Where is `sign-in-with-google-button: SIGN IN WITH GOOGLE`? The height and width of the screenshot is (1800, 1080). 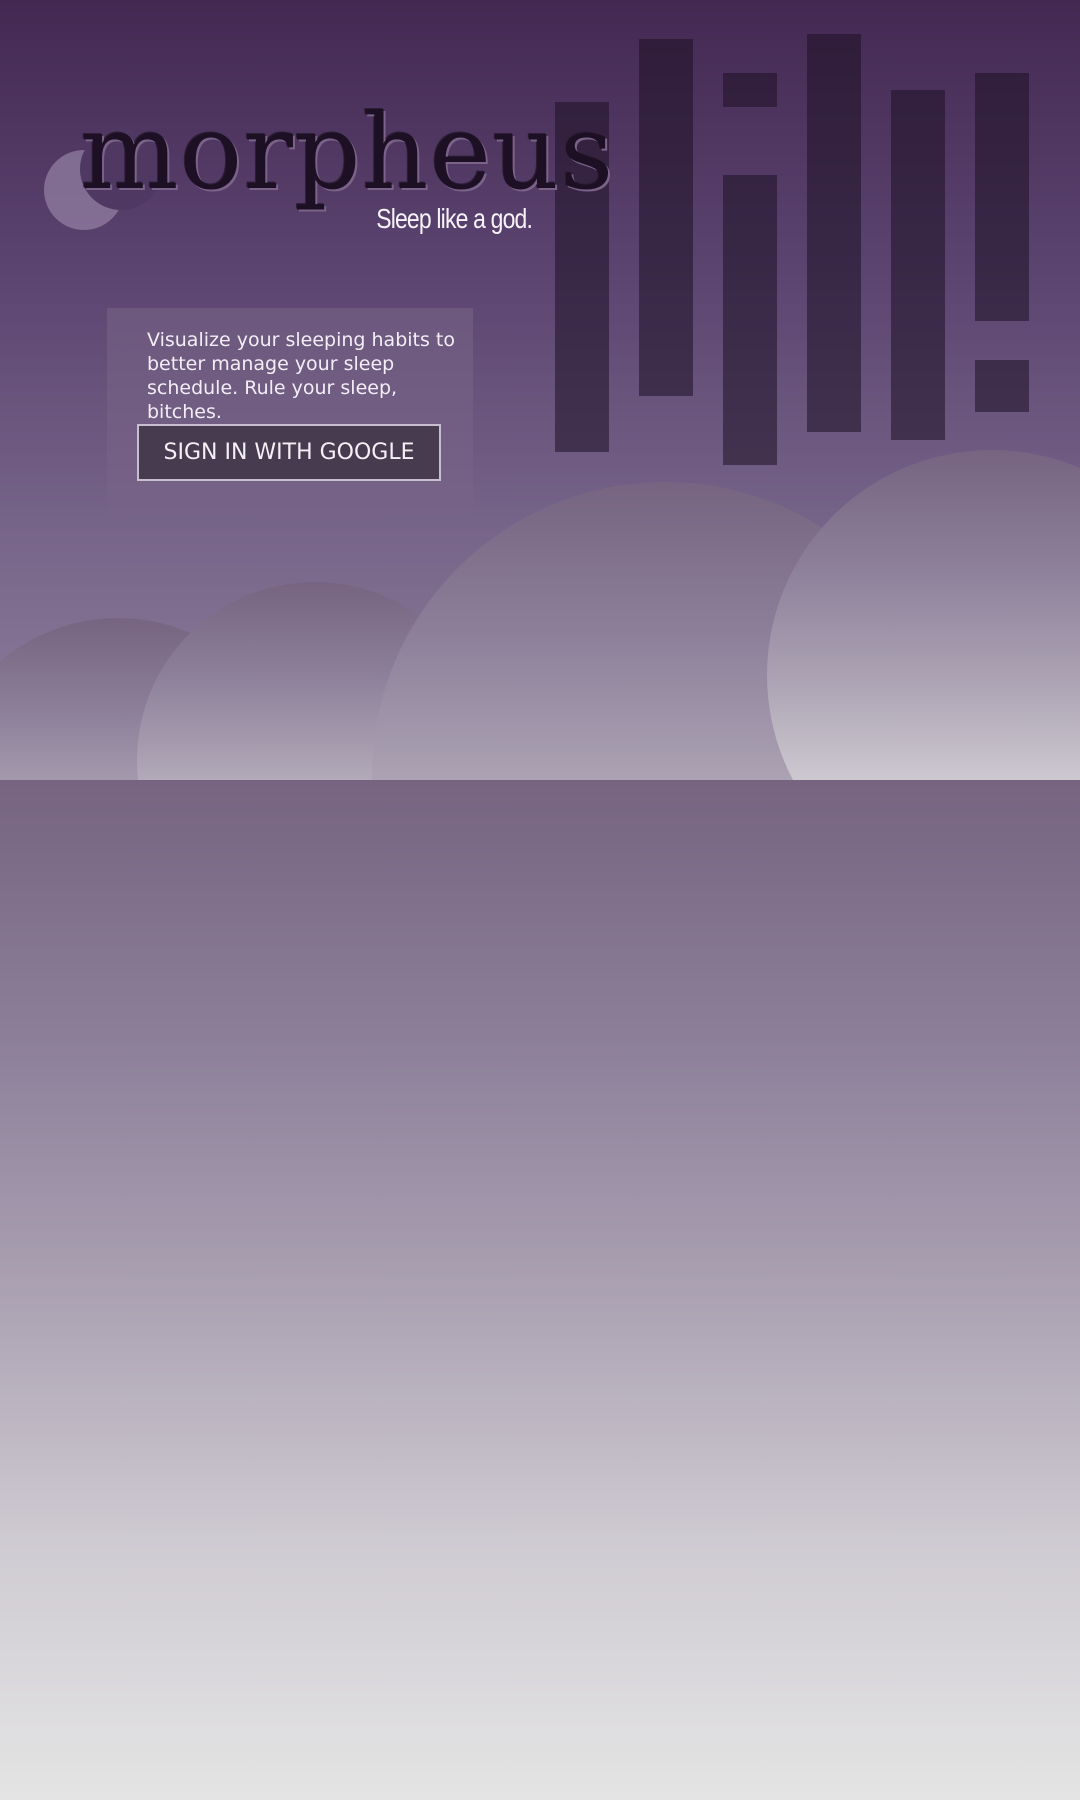 sign-in-with-google-button: SIGN IN WITH GOOGLE is located at coordinates (289, 452).